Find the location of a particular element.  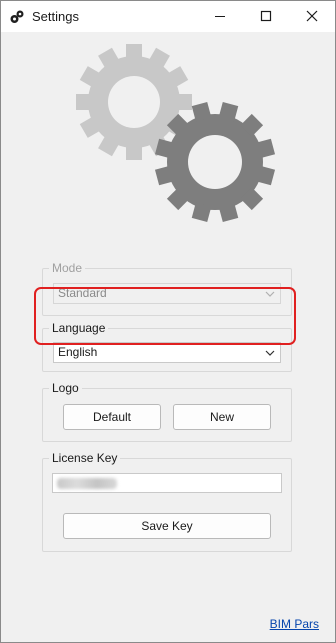

minimize-button is located at coordinates (220, 16).